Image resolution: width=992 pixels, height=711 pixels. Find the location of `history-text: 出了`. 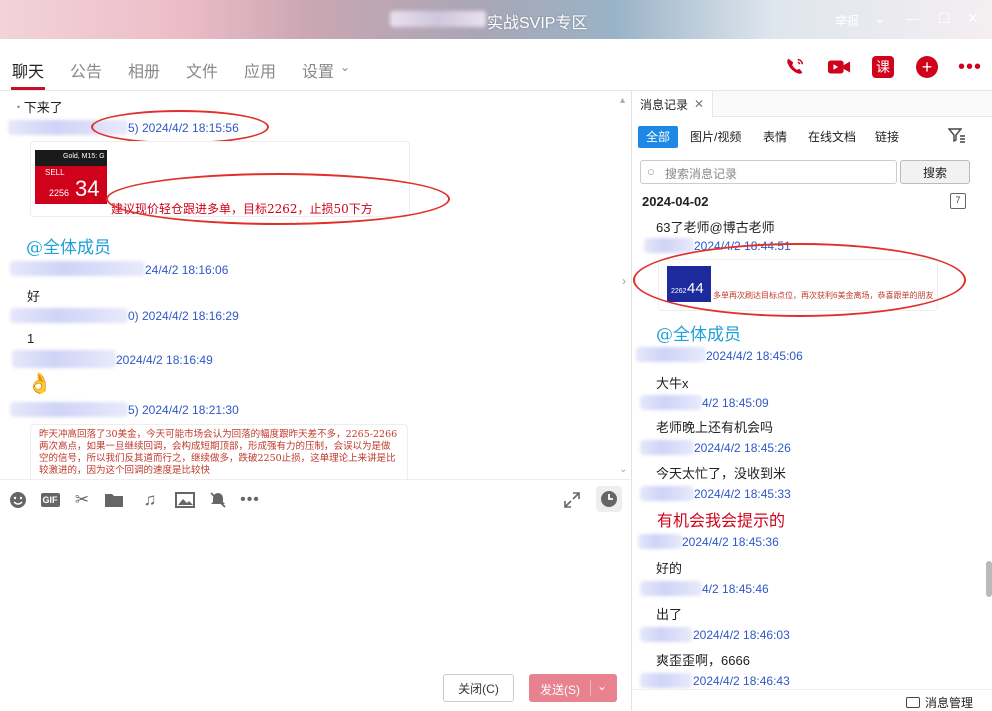

history-text: 出了 is located at coordinates (669, 614).